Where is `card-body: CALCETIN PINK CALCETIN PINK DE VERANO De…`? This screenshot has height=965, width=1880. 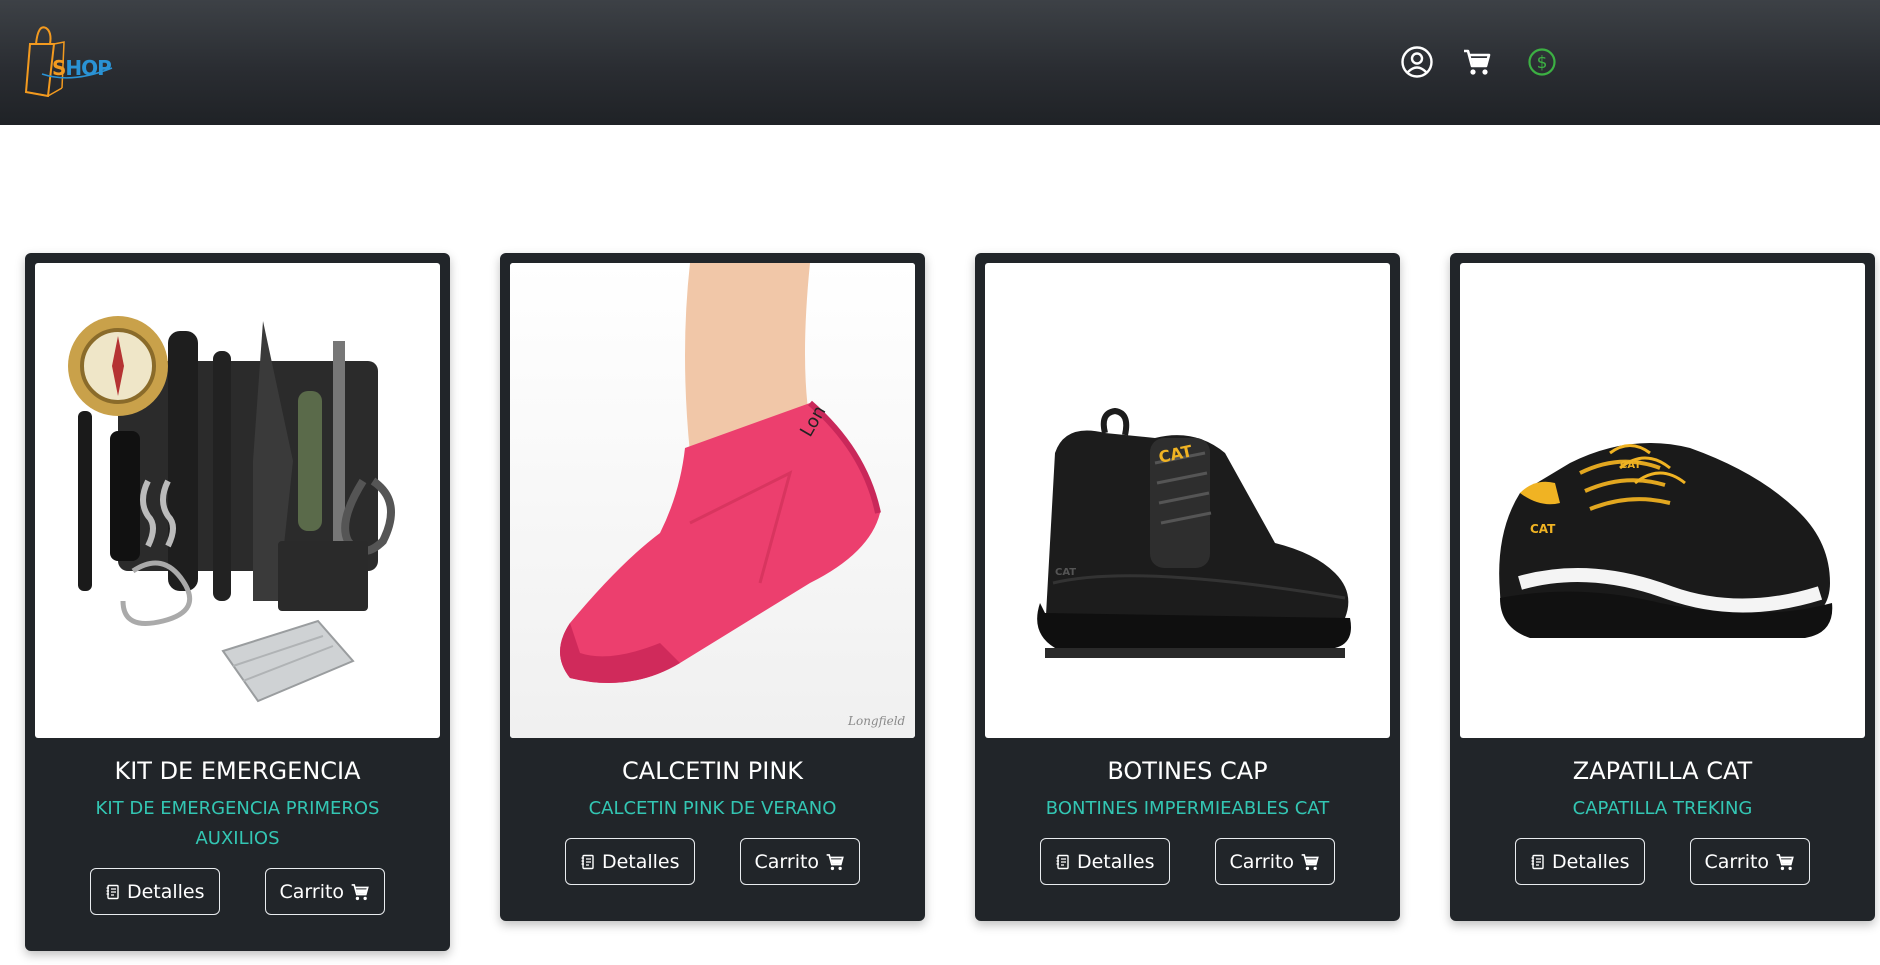
card-body: CALCETIN PINK CALCETIN PINK DE VERANO De… is located at coordinates (712, 824).